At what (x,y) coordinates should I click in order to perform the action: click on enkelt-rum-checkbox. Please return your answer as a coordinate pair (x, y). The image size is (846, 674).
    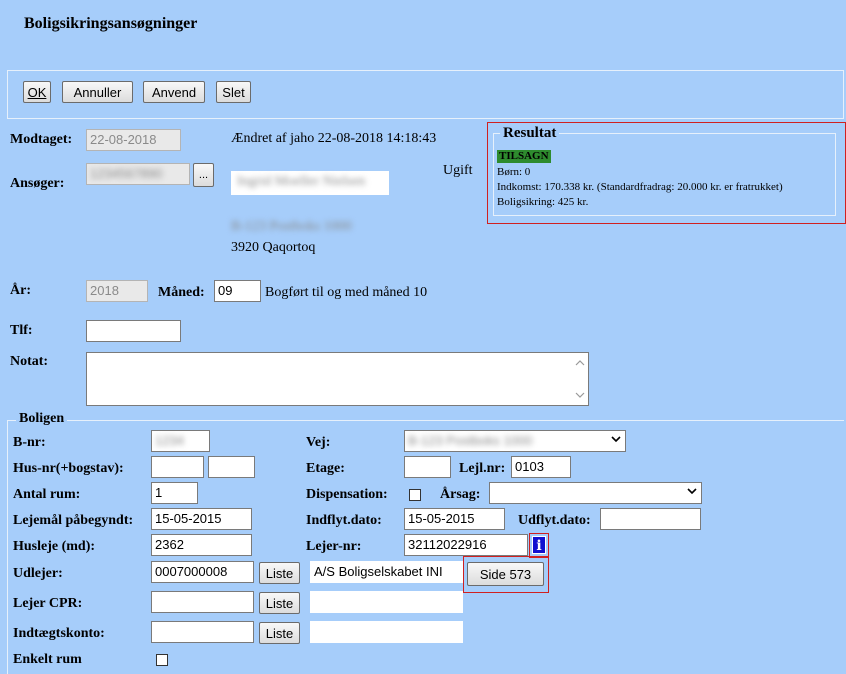
    Looking at the image, I should click on (162, 660).